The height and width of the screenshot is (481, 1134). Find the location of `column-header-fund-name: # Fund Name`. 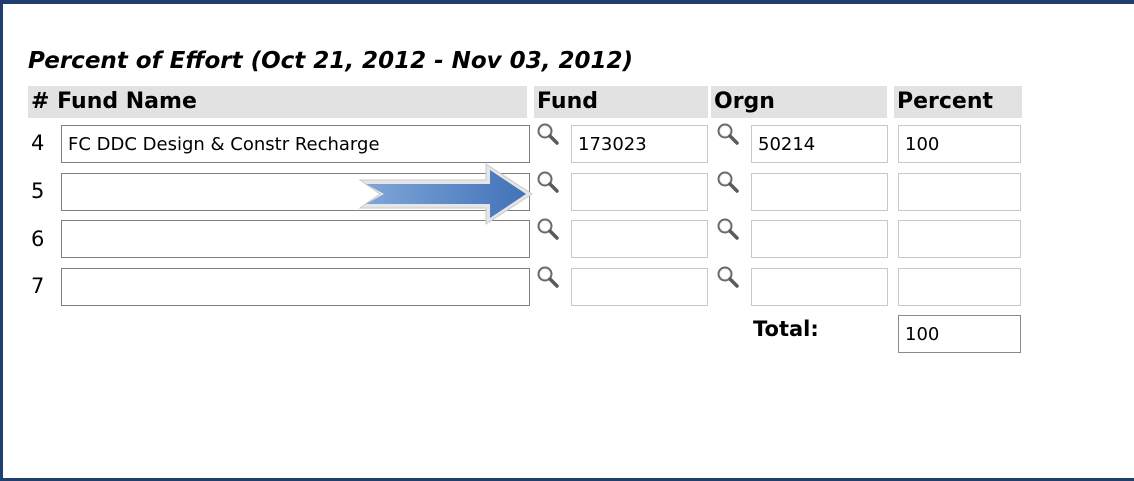

column-header-fund-name: # Fund Name is located at coordinates (277, 102).